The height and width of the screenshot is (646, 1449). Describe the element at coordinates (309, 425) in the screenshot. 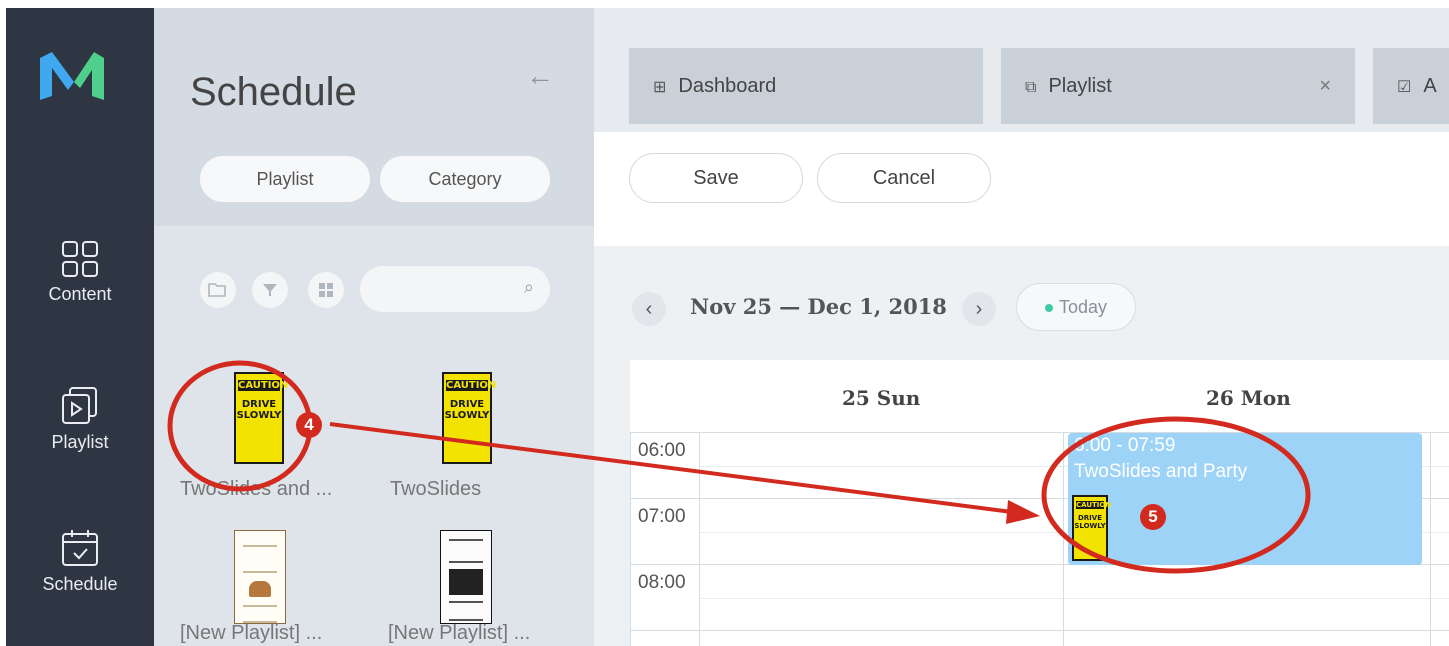

I see `step-marker: 4` at that location.